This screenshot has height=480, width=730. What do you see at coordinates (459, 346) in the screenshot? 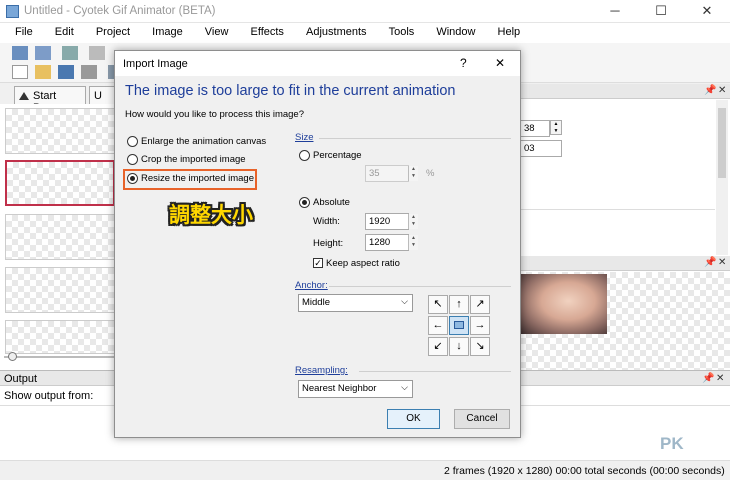
I see `anchor-bottom: ↓` at bounding box center [459, 346].